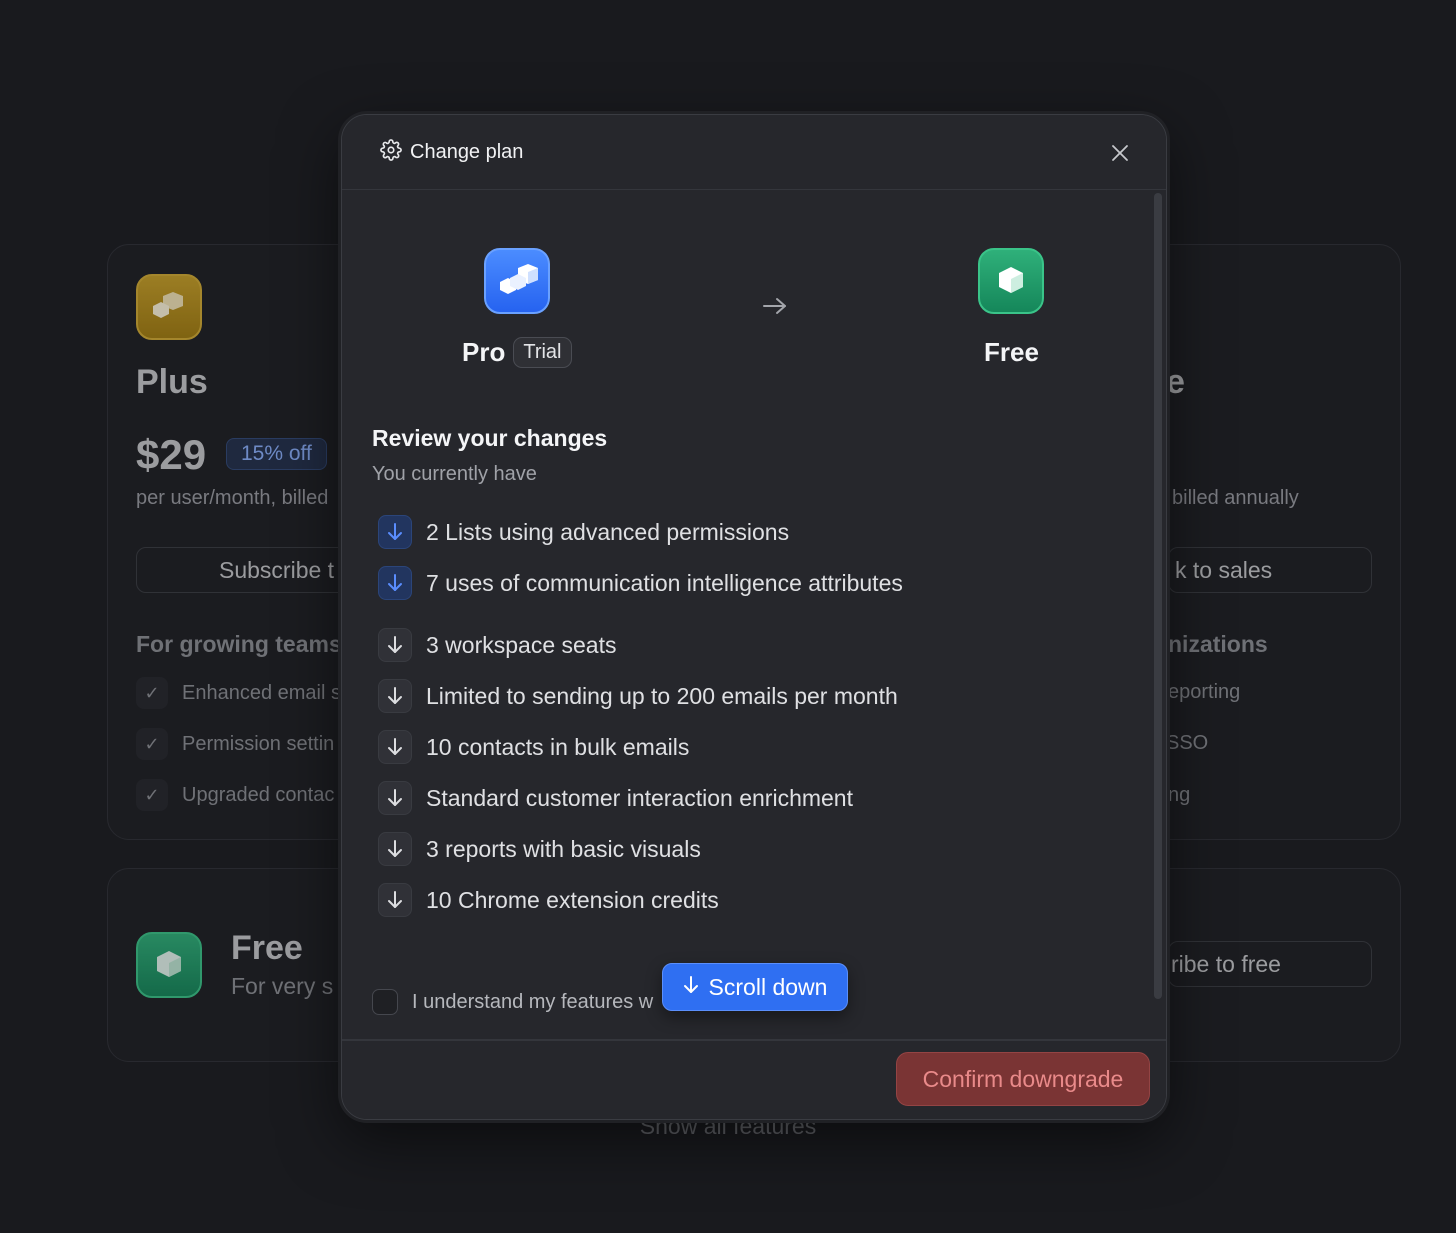  Describe the element at coordinates (490, 438) in the screenshot. I see `review-title: Review your changes` at that location.